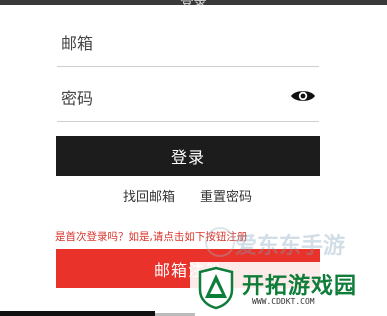 Image resolution: width=387 pixels, height=316 pixels. I want to click on email-input, so click(171, 43).